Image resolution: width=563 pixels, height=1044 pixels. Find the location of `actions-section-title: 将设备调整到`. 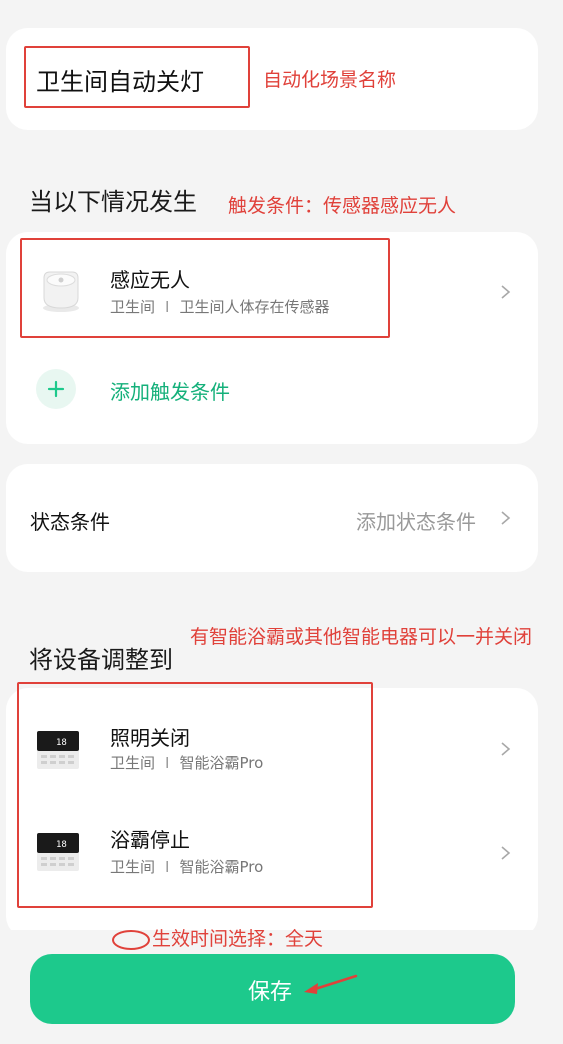

actions-section-title: 将设备调整到 is located at coordinates (101, 660).